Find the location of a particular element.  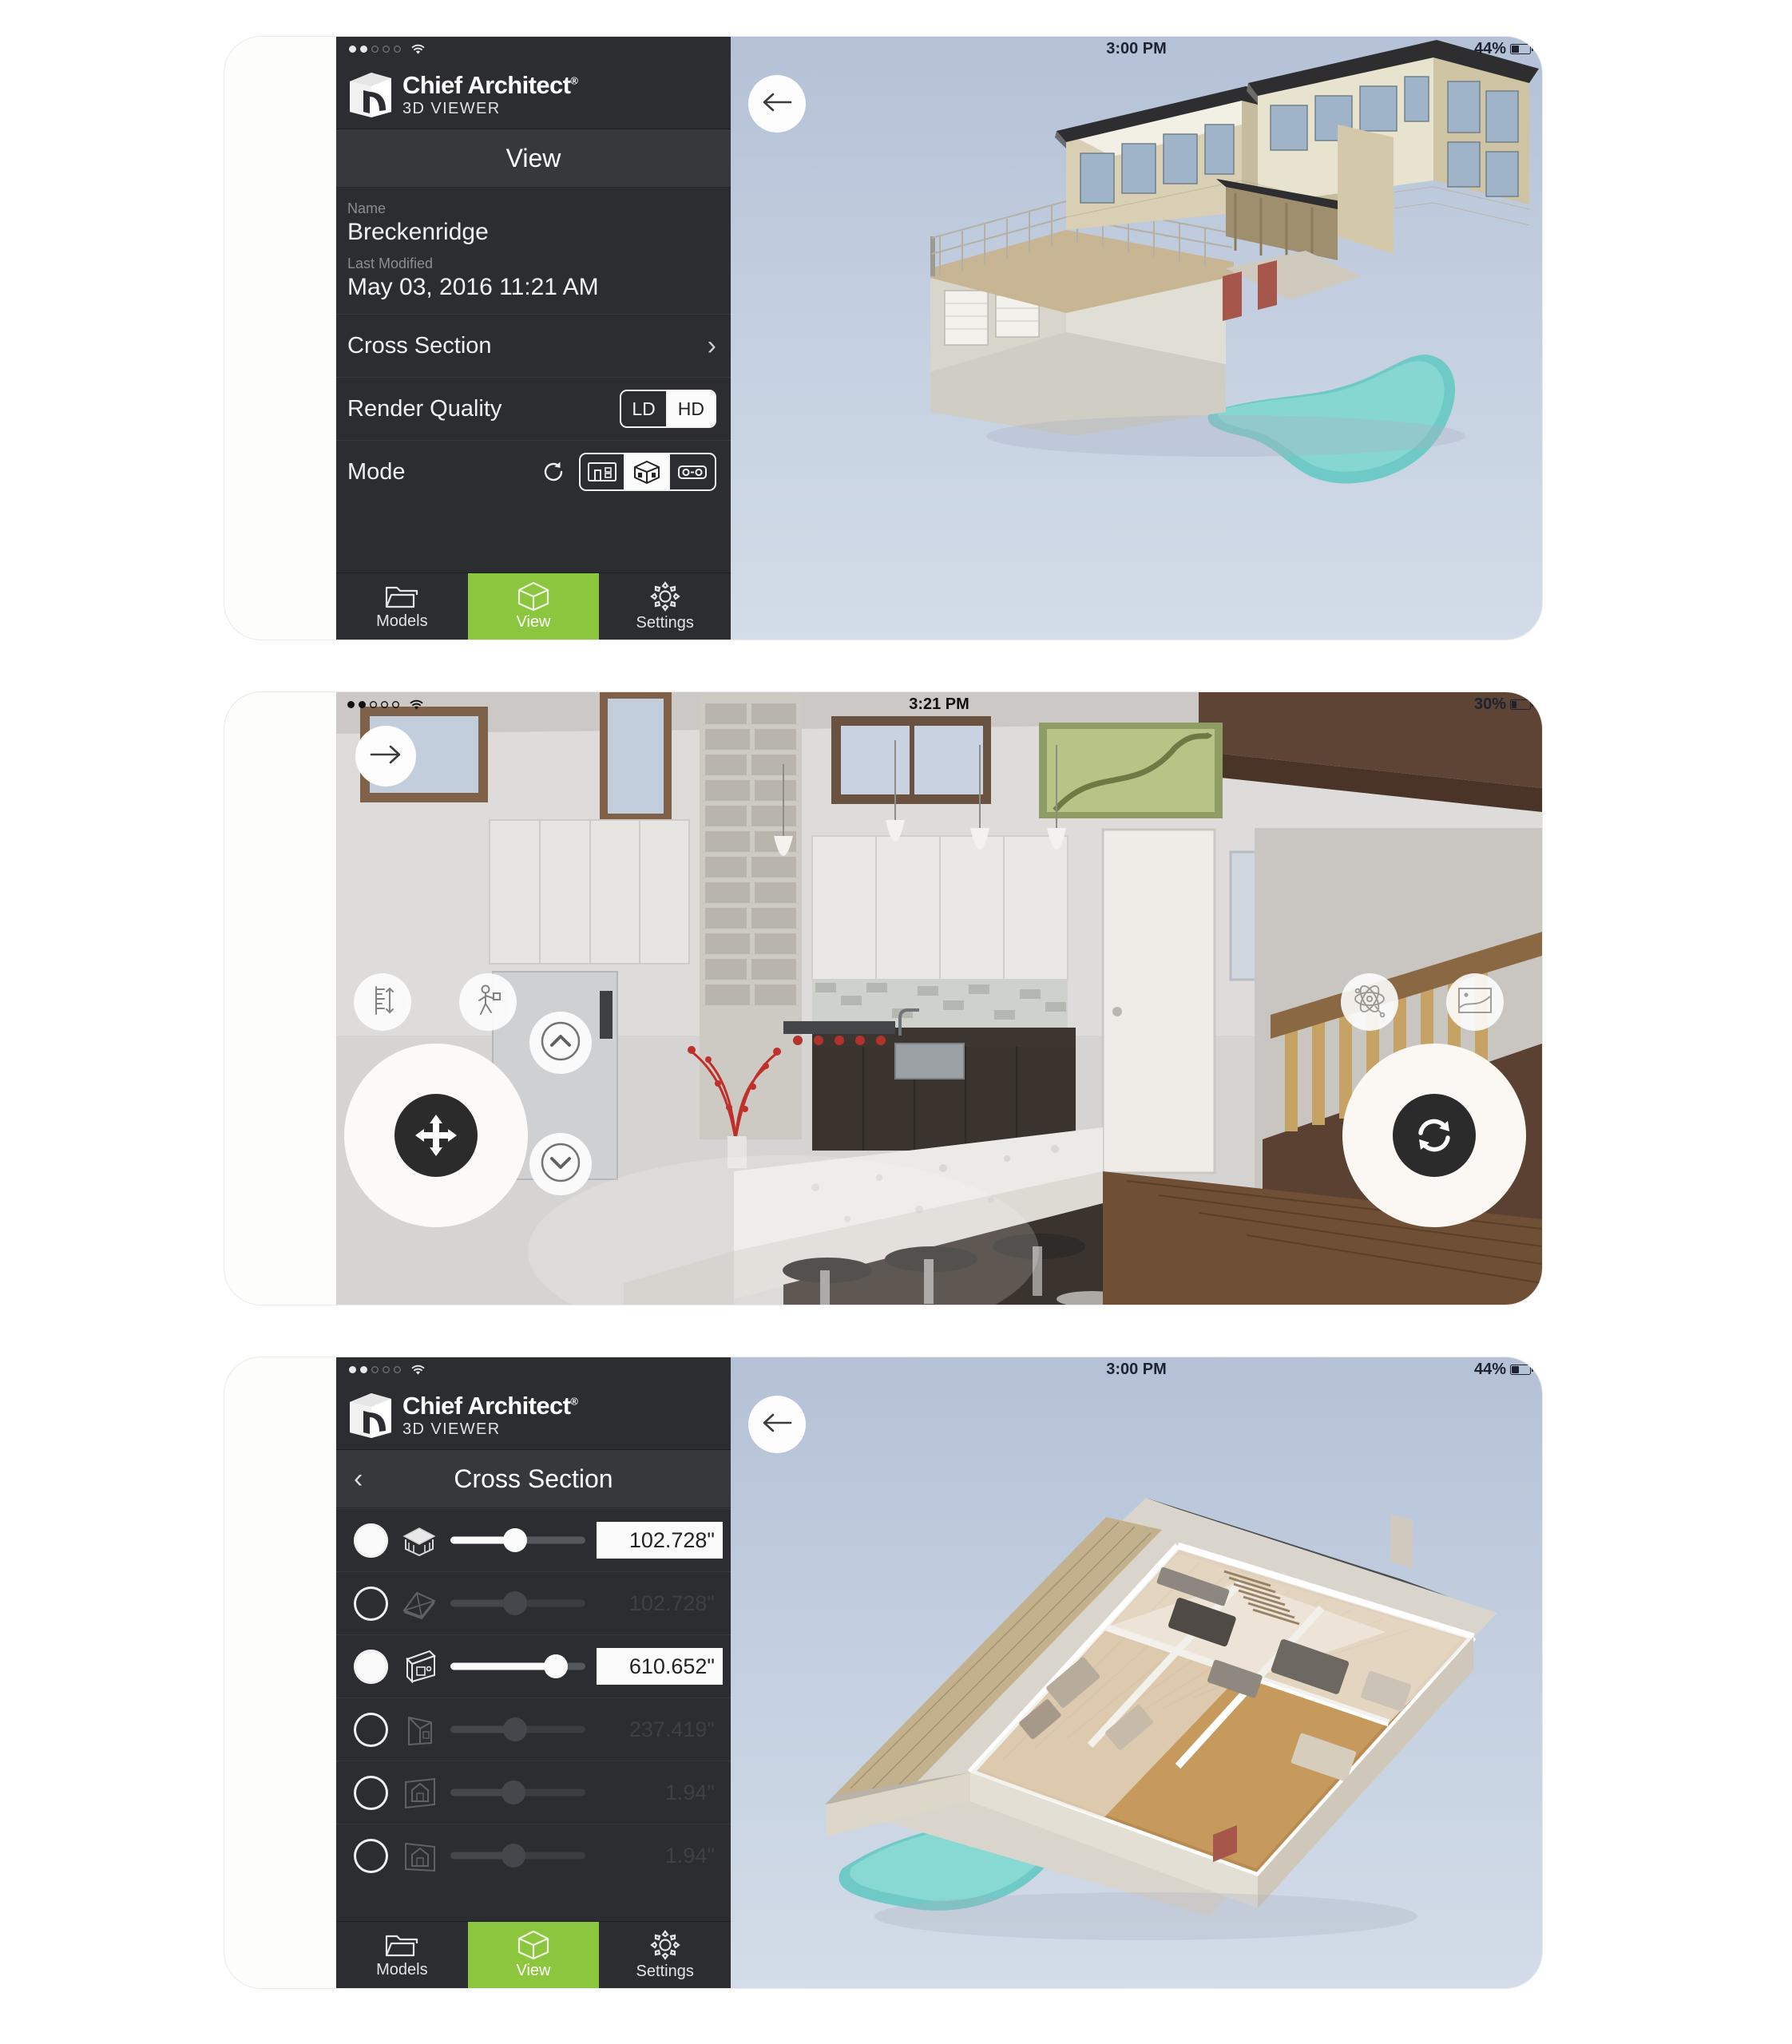

cross-section-nav-row: Cross Section › is located at coordinates (533, 345).